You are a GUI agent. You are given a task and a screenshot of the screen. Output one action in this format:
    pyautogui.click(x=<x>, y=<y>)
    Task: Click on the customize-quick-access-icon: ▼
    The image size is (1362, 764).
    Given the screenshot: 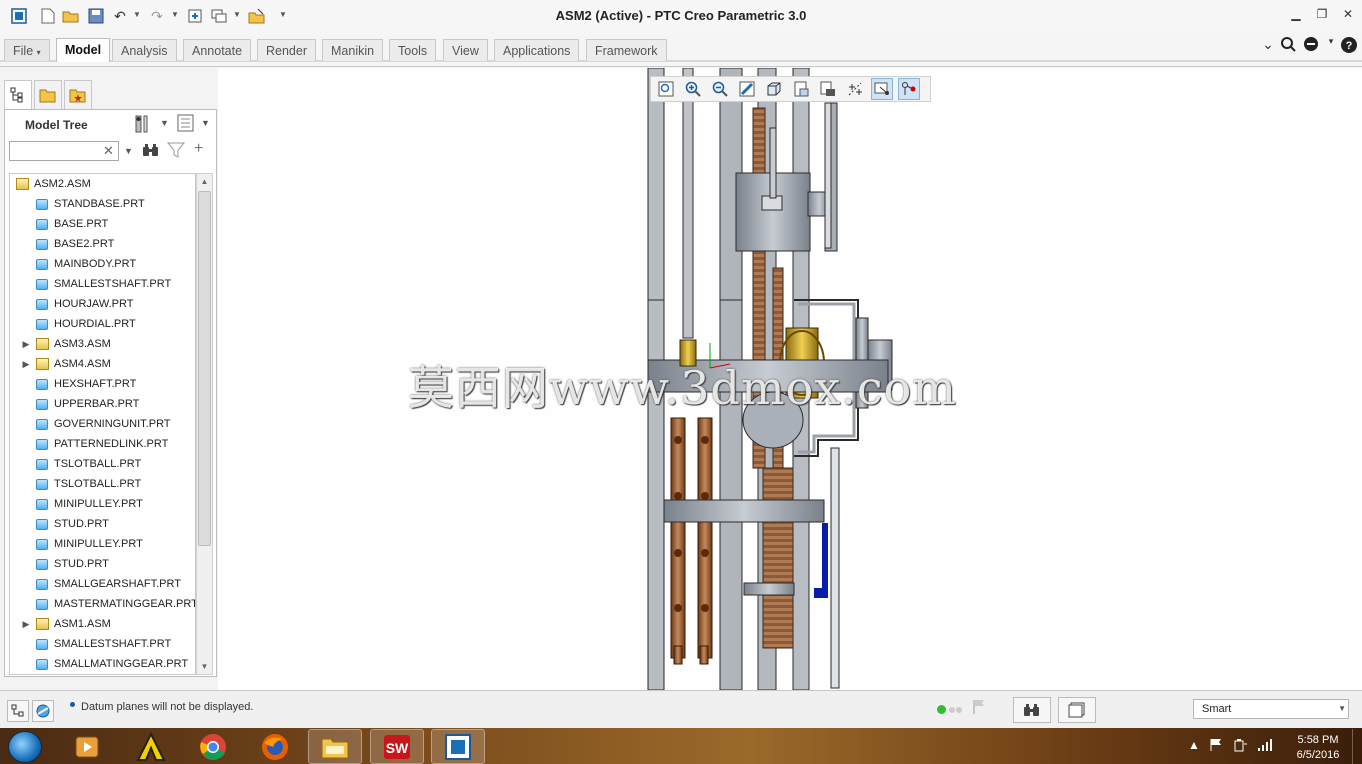 What is the action you would take?
    pyautogui.click(x=283, y=14)
    